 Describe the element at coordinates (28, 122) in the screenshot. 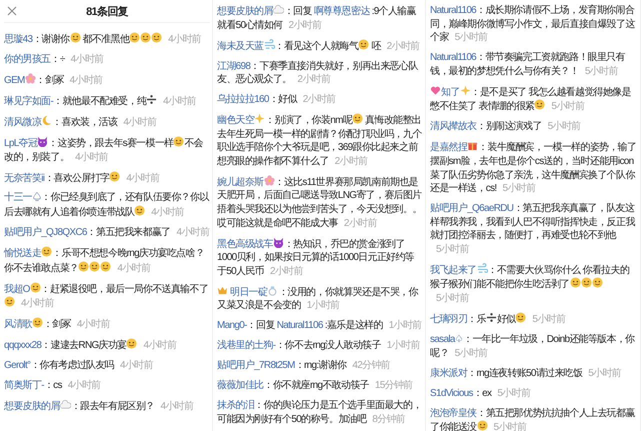

I see `username-link: 清风微凉` at that location.